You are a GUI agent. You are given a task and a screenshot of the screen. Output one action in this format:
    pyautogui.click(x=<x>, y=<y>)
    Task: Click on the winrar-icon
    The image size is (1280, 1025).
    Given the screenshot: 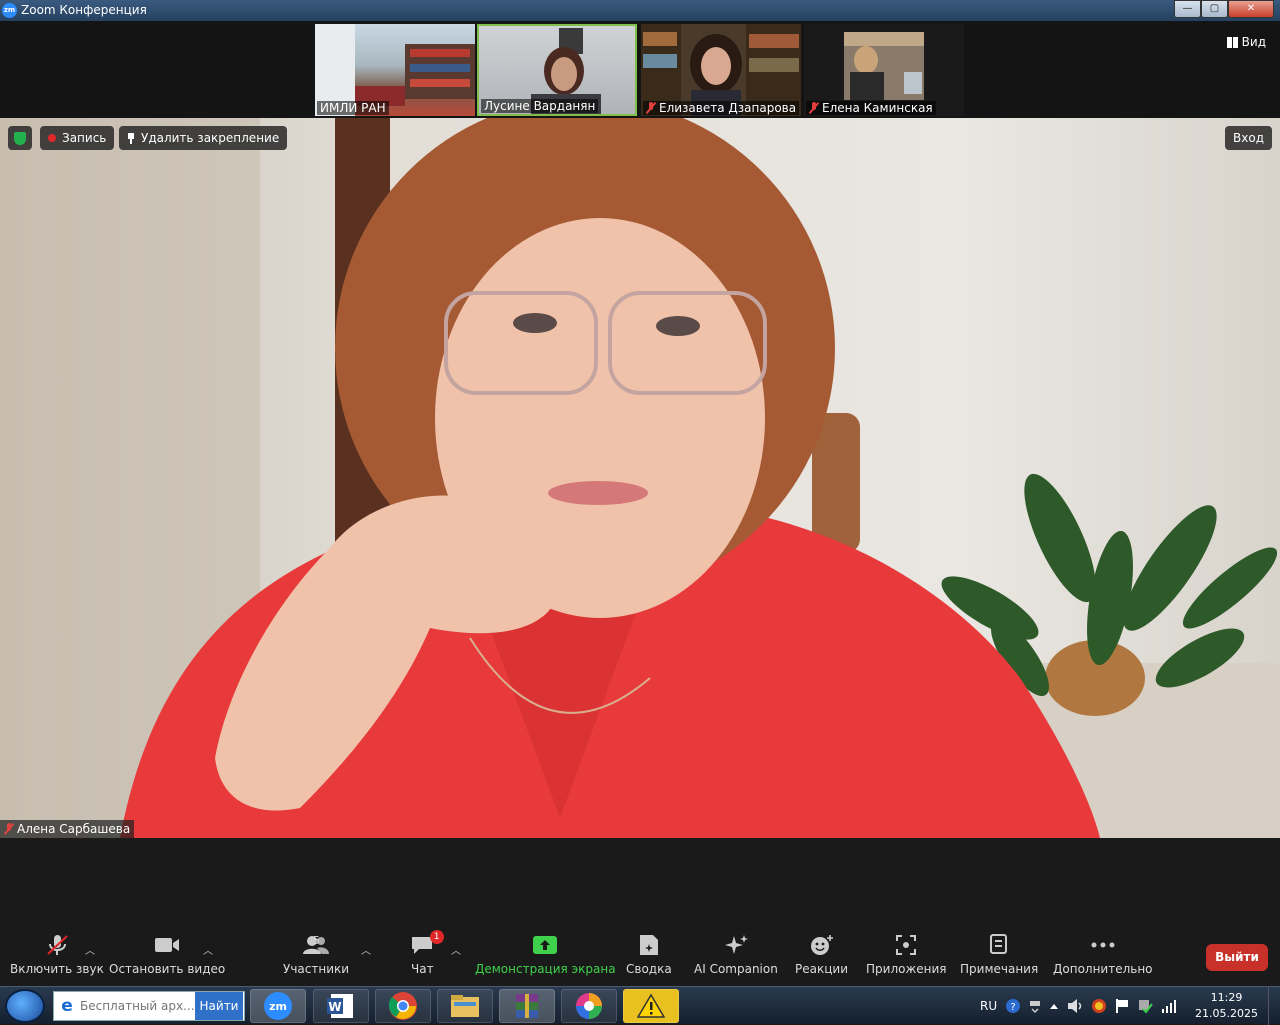 What is the action you would take?
    pyautogui.click(x=527, y=1006)
    